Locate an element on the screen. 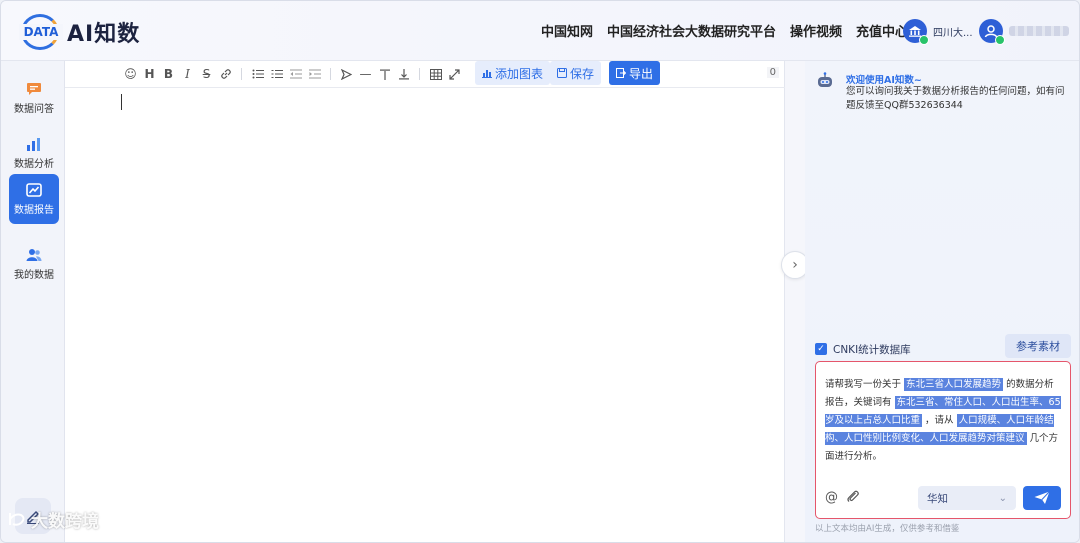 This screenshot has height=543, width=1080. sidebar-item-my-data: 我的数据 is located at coordinates (34, 264).